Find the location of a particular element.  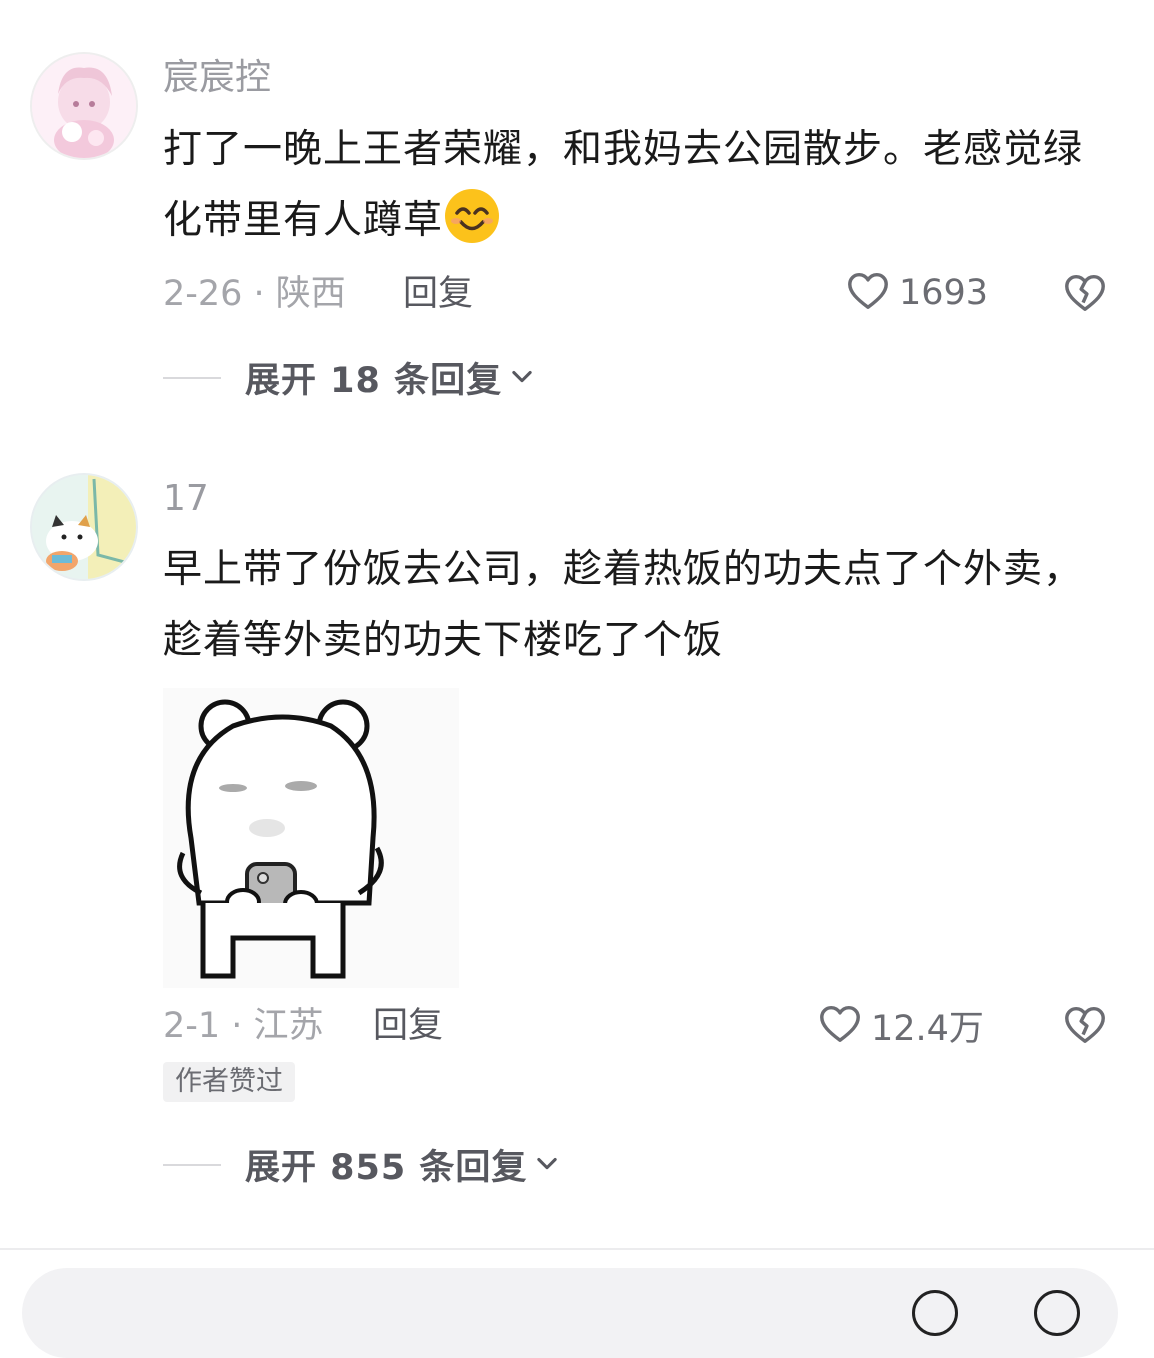

like-count: 12.4万 is located at coordinates (927, 1029).